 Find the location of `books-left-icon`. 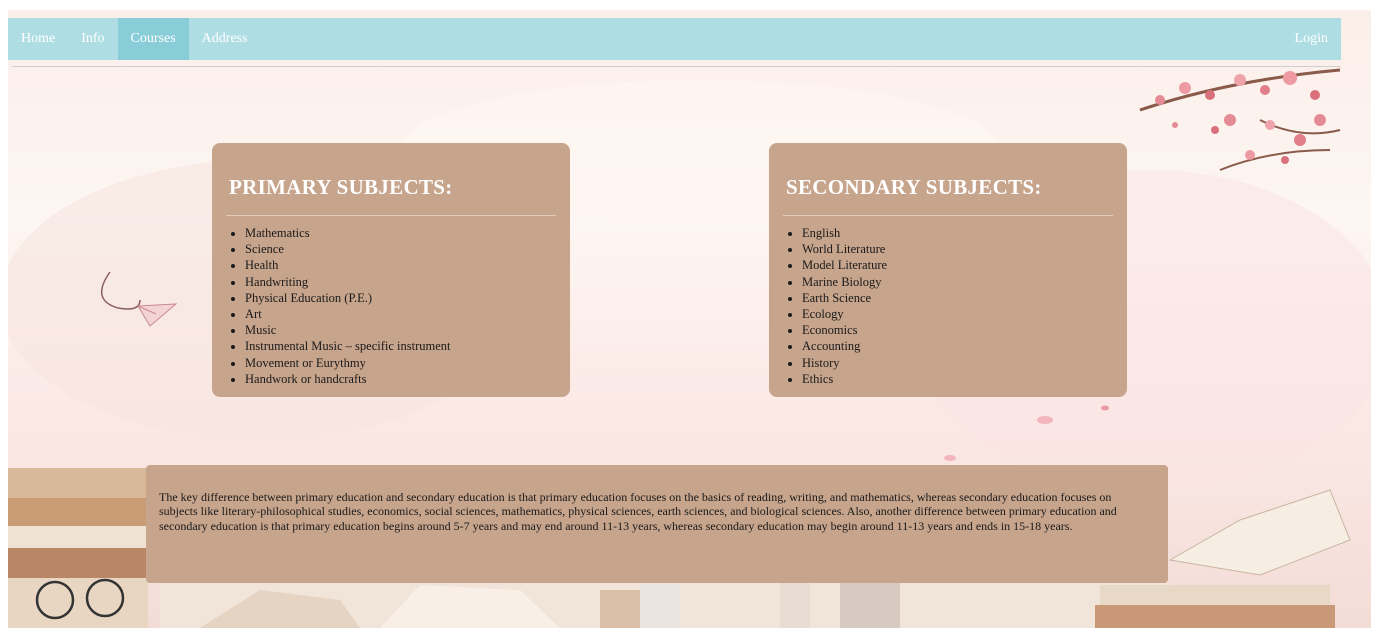

books-left-icon is located at coordinates (78, 548).